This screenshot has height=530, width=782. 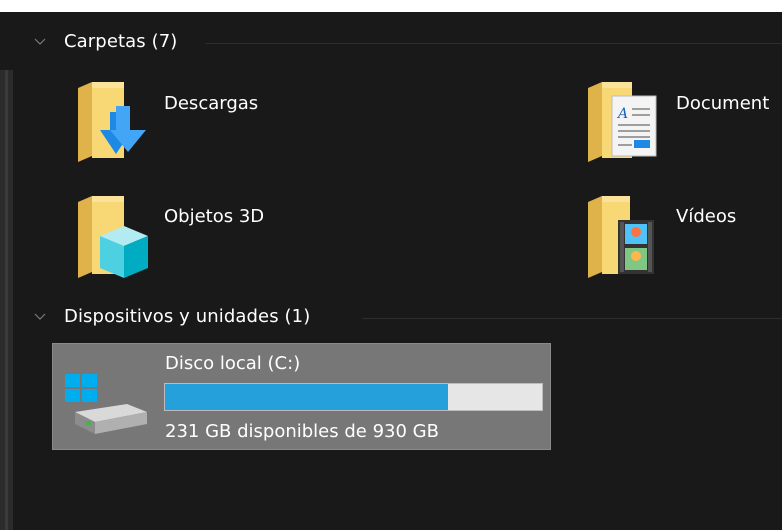 I want to click on drive-title: Disco local (C:), so click(x=233, y=363).